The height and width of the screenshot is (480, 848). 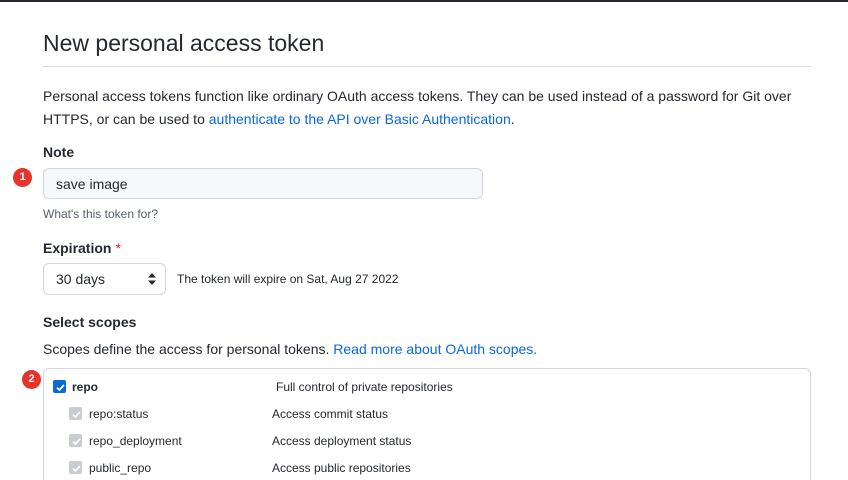 I want to click on note-label: Note, so click(x=59, y=152).